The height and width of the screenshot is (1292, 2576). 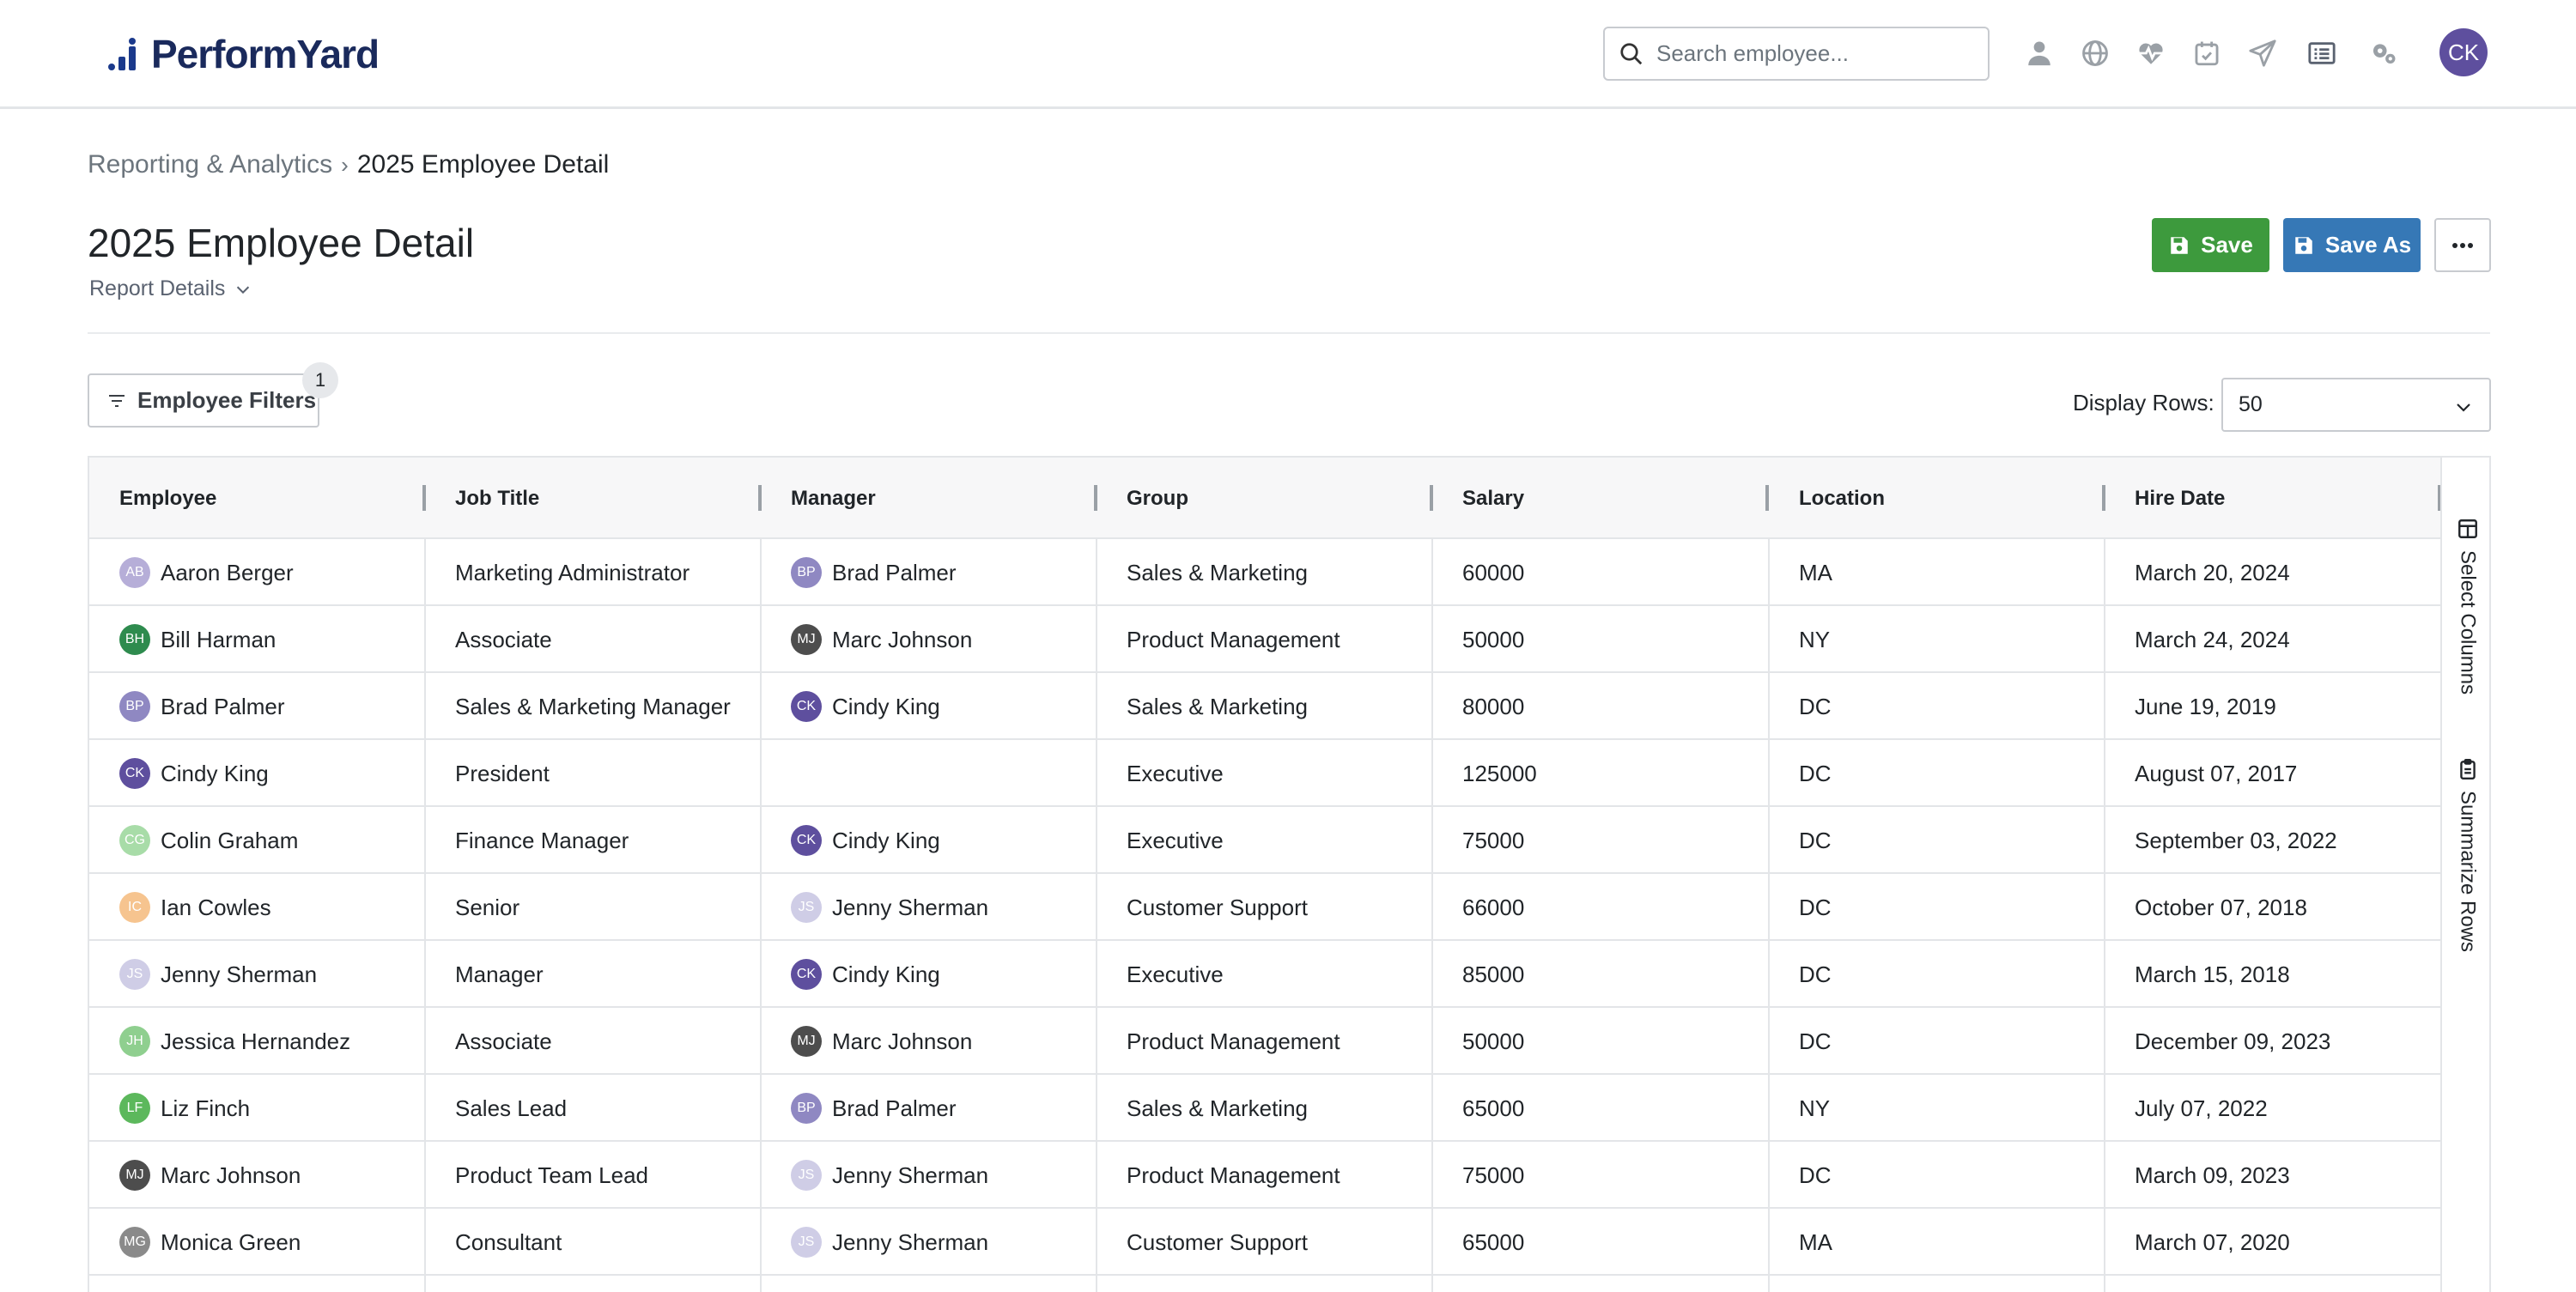 I want to click on column-header-salary: Salary, so click(x=1600, y=498).